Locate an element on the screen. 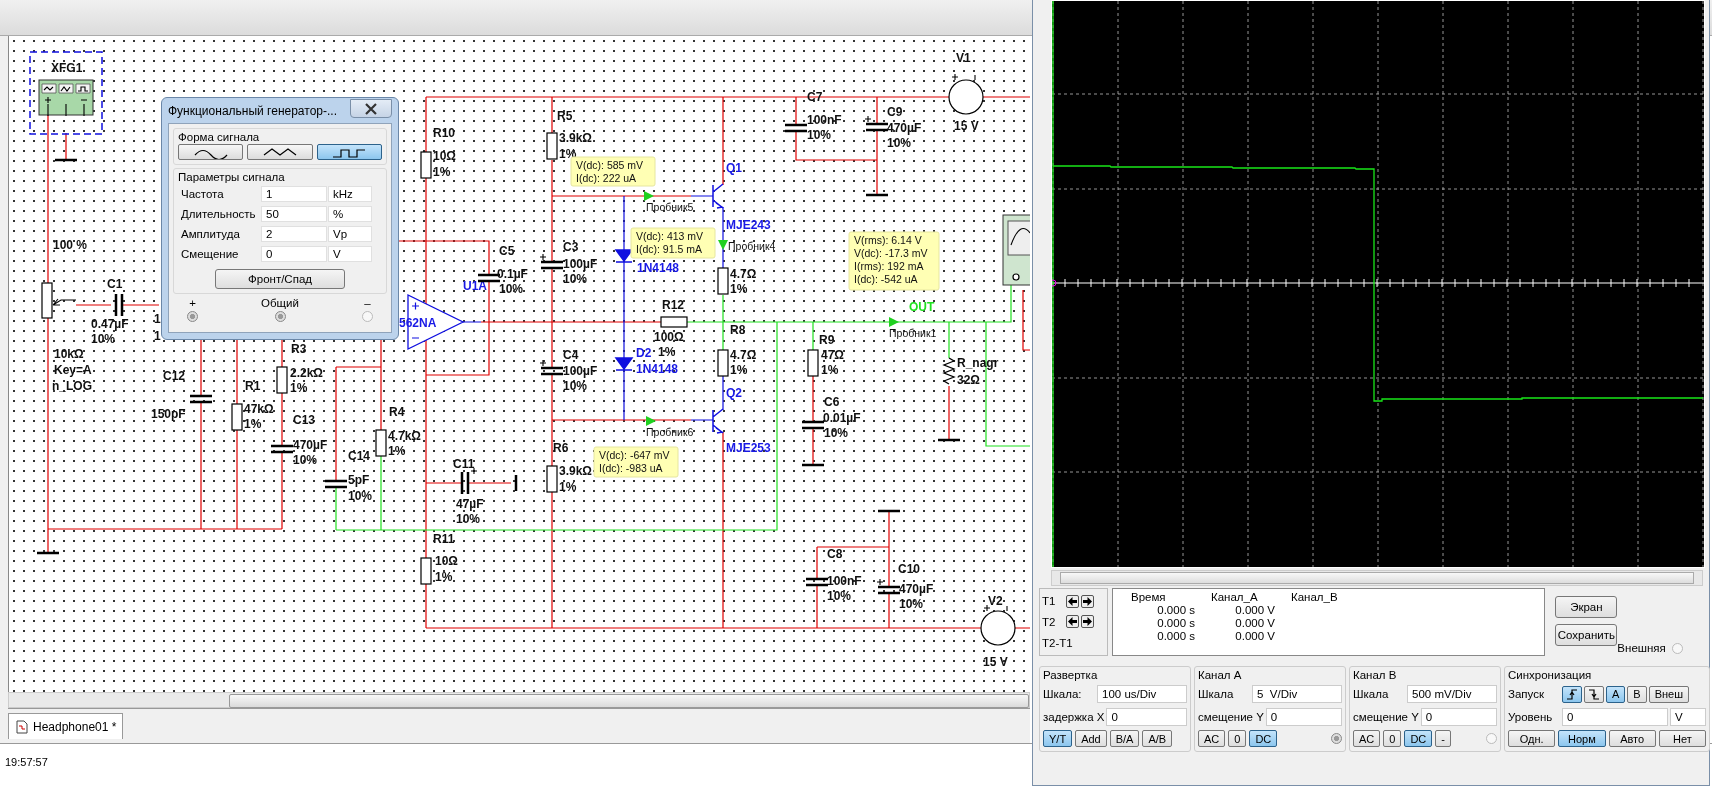 The width and height of the screenshot is (1712, 812). time-value: 0.000 s is located at coordinates (1176, 610).